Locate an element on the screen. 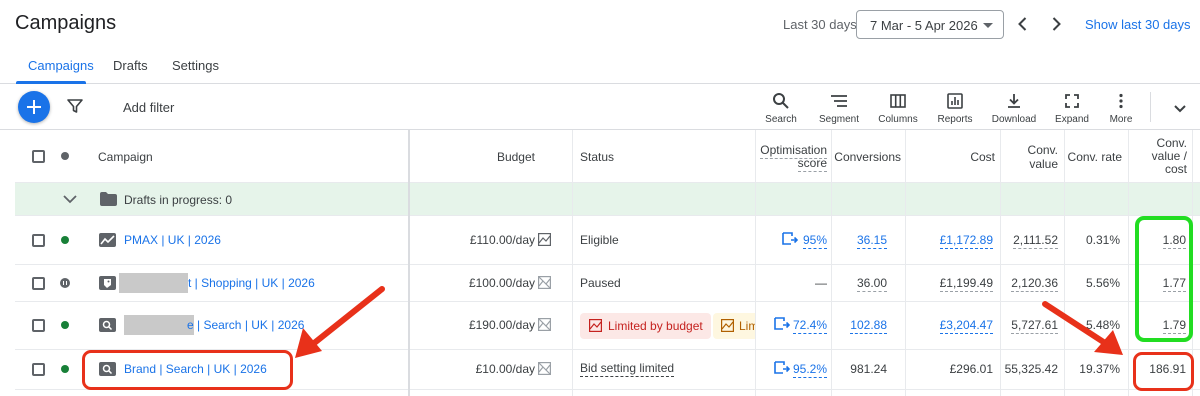 This screenshot has width=1200, height=396. cost-value: £1,172.89 is located at coordinates (954, 241).